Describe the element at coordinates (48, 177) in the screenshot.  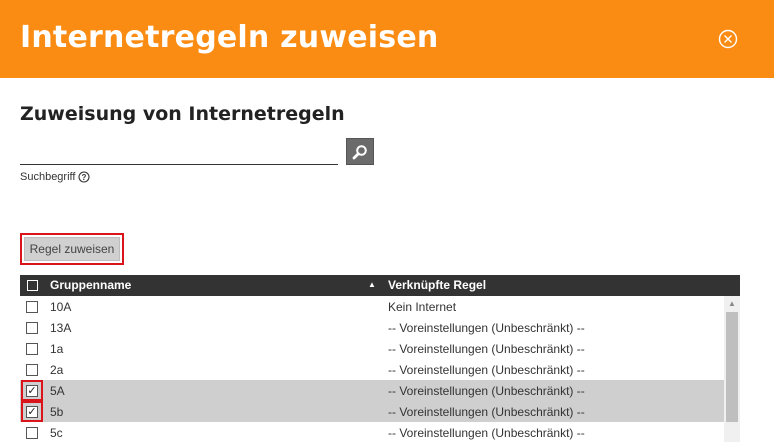
I see `search-label: Suchbegriff` at that location.